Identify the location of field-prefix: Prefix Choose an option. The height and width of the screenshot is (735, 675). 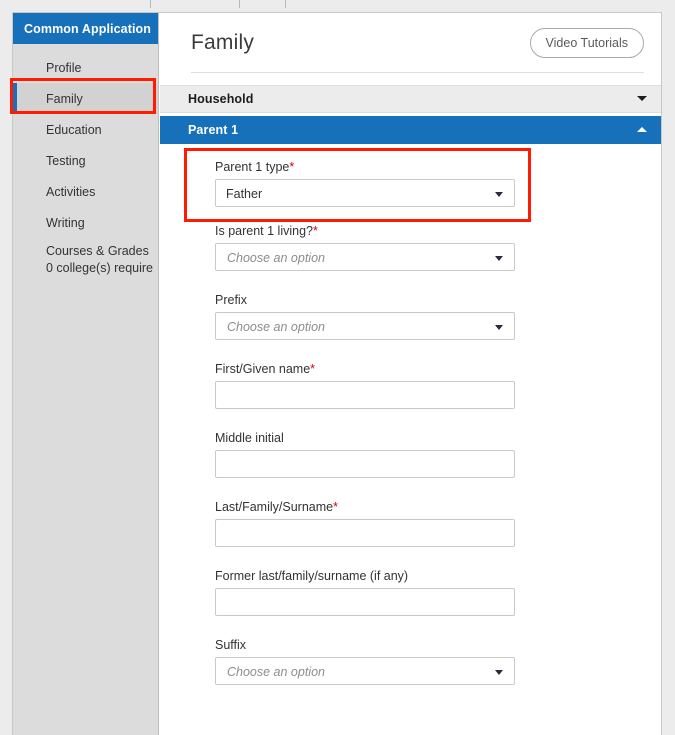
(410, 316).